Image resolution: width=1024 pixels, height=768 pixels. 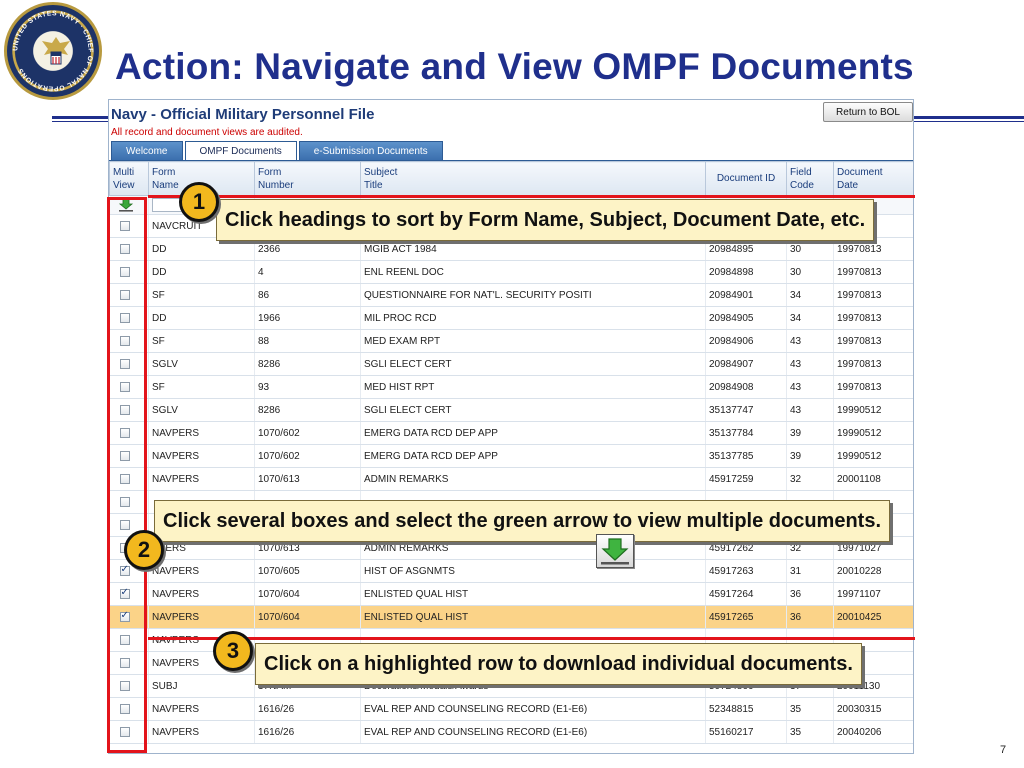 I want to click on title-rule-right, so click(x=969, y=117).